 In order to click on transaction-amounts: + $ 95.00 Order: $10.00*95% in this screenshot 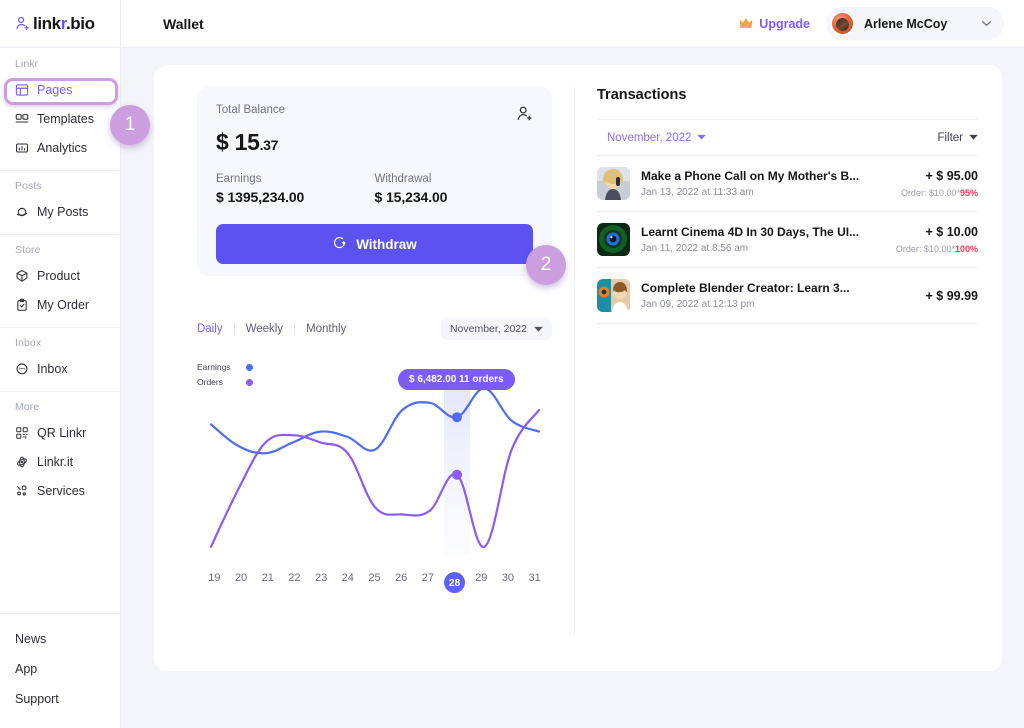, I will do `click(939, 183)`.